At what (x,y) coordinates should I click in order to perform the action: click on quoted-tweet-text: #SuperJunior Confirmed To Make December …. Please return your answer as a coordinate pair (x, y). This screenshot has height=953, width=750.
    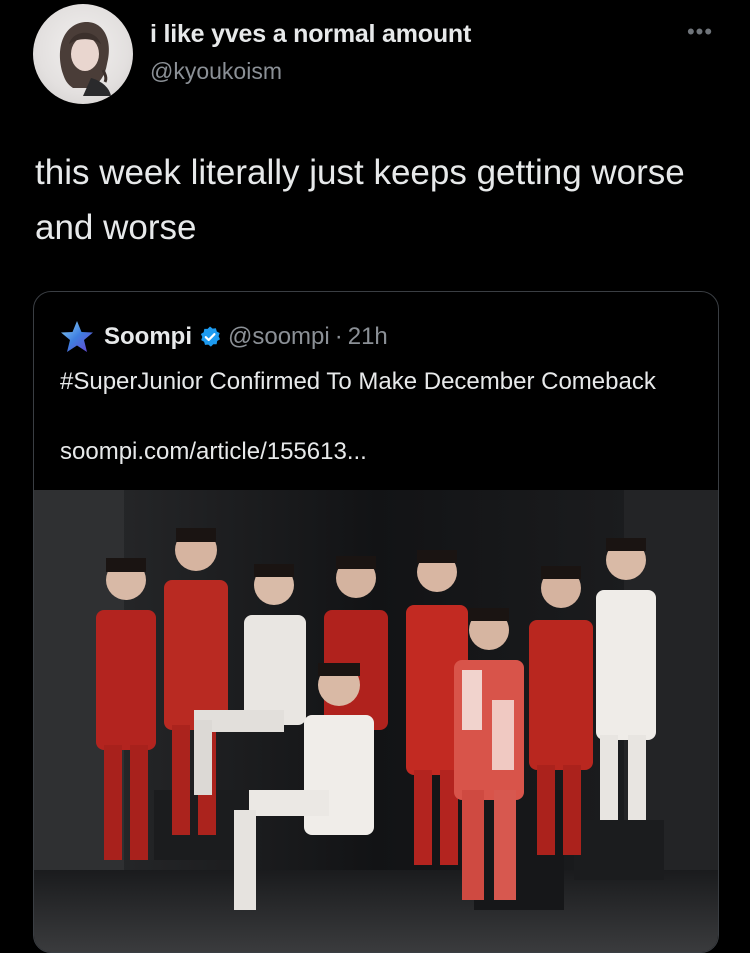
    Looking at the image, I should click on (358, 381).